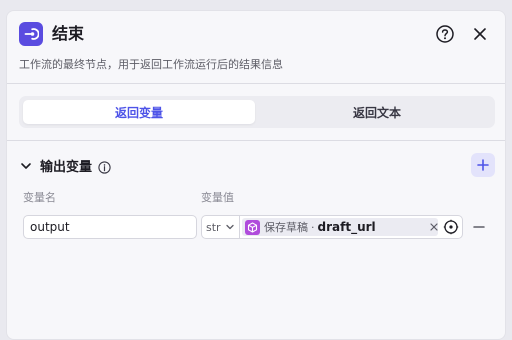  What do you see at coordinates (217, 197) in the screenshot?
I see `column-label-value: 变量值` at bounding box center [217, 197].